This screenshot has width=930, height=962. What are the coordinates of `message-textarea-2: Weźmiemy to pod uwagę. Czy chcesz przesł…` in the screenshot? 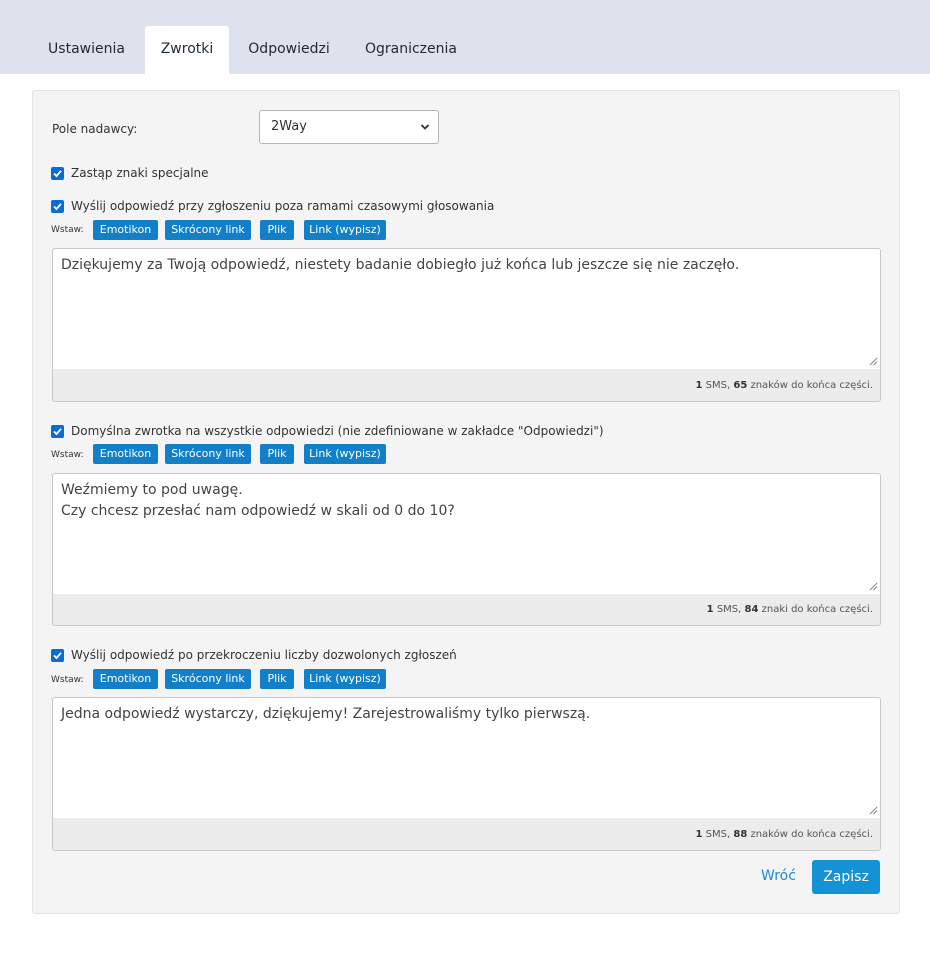 It's located at (466, 534).